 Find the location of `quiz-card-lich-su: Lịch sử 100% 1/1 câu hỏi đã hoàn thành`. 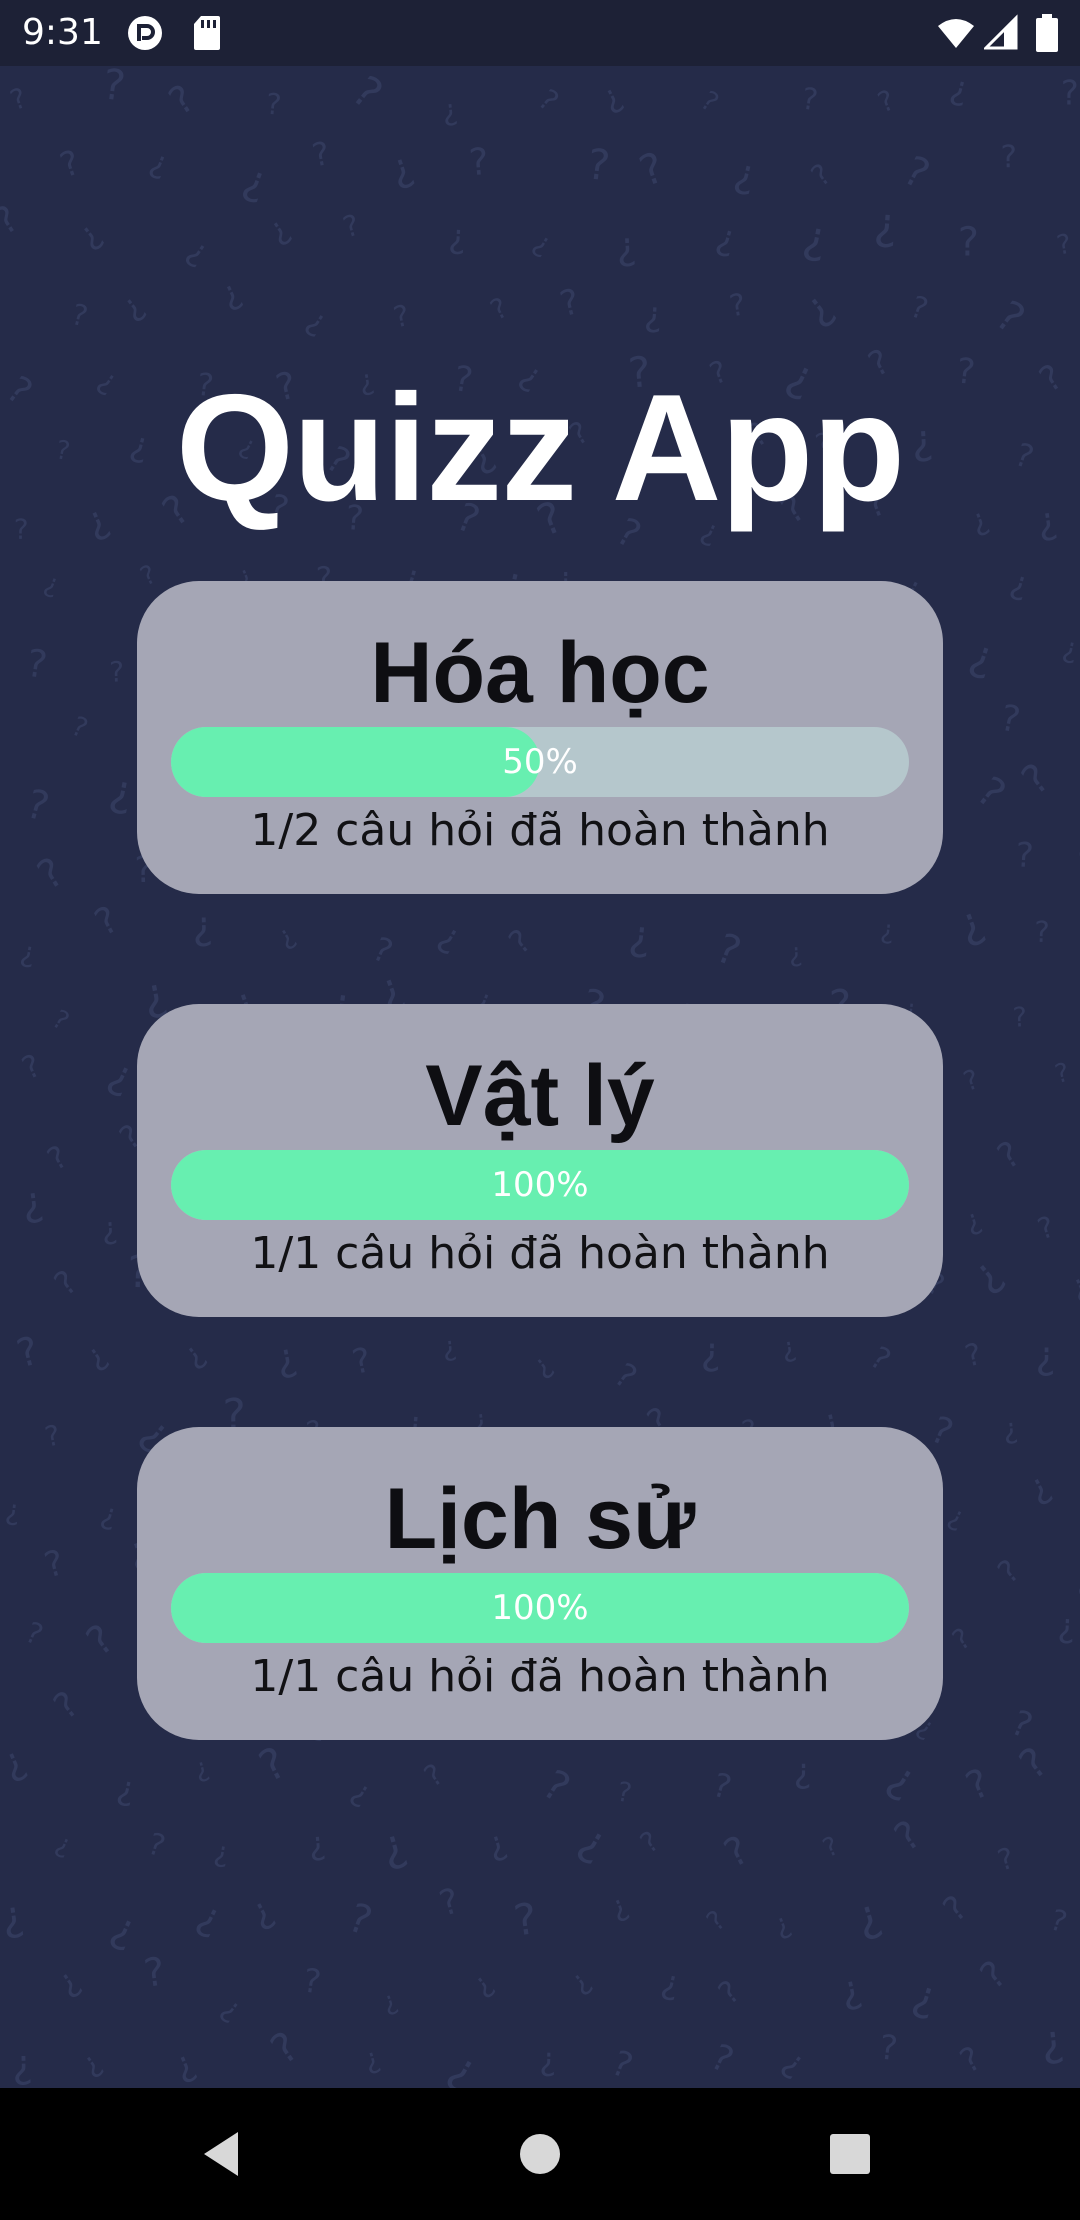

quiz-card-lich-su: Lịch sử 100% 1/1 câu hỏi đã hoàn thành is located at coordinates (540, 1583).